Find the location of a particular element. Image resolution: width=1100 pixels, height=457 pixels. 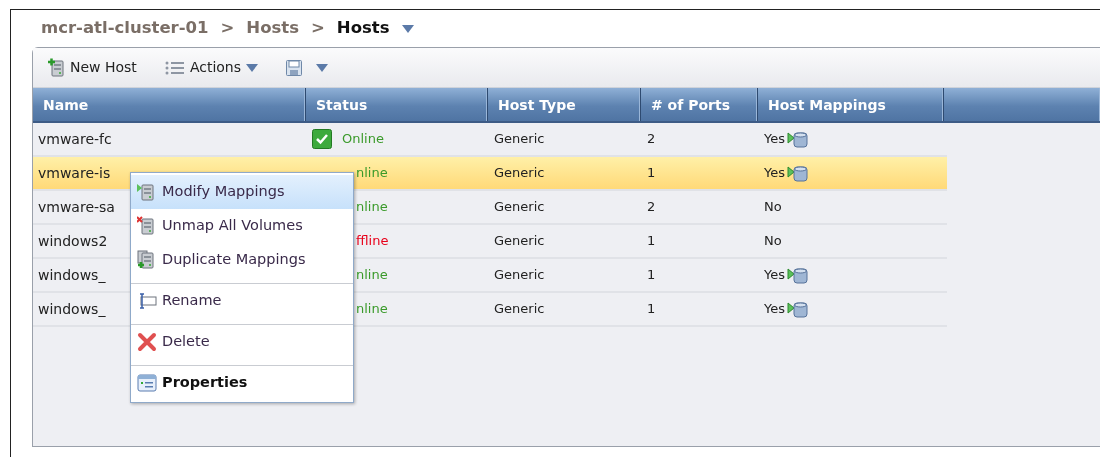

actions-button: Actions is located at coordinates (211, 67).